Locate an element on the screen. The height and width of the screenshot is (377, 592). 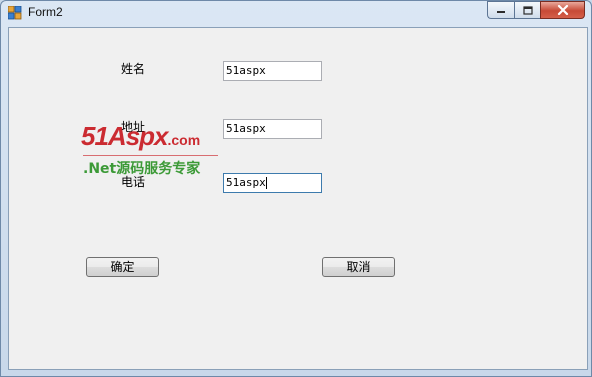
address-field: 51aspx is located at coordinates (272, 129).